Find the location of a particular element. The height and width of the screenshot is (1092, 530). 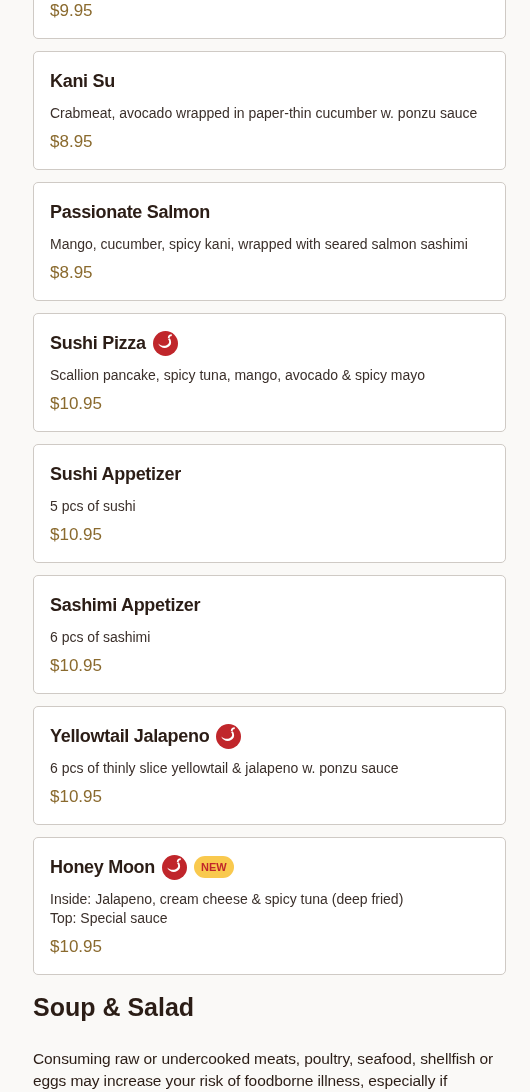

item-name: Sashimi Appetizer is located at coordinates (125, 605).